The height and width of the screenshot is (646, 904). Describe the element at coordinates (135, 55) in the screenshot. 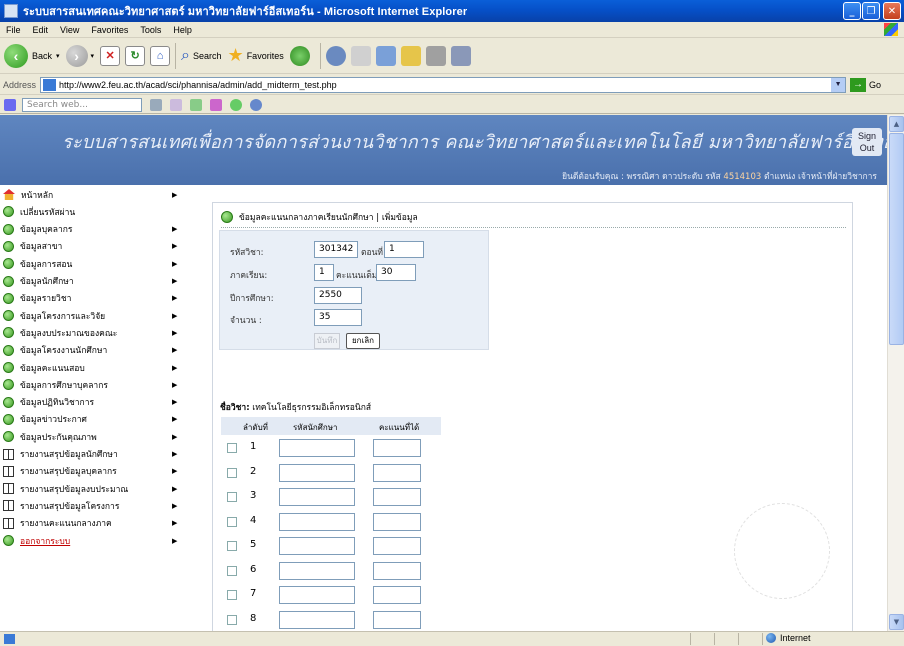

I see `refresh-icon: ↻` at that location.